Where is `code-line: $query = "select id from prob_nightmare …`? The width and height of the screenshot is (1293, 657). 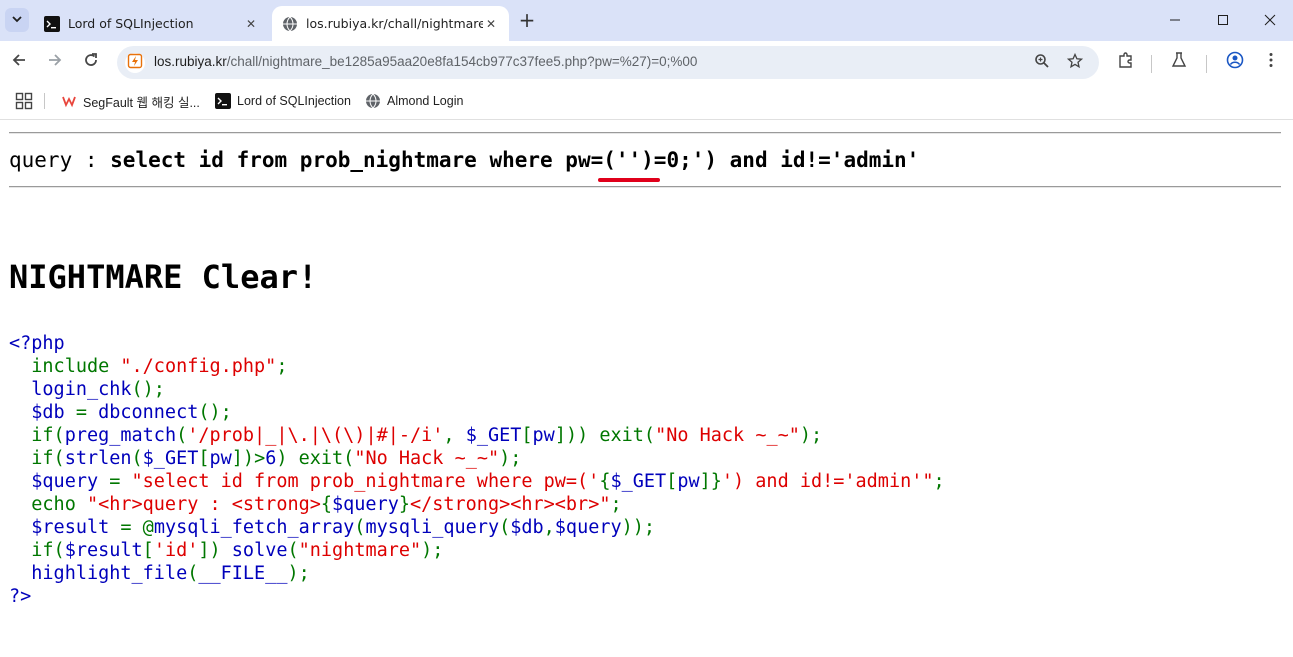
code-line: $query = "select id from prob_nightmare … is located at coordinates (476, 481).